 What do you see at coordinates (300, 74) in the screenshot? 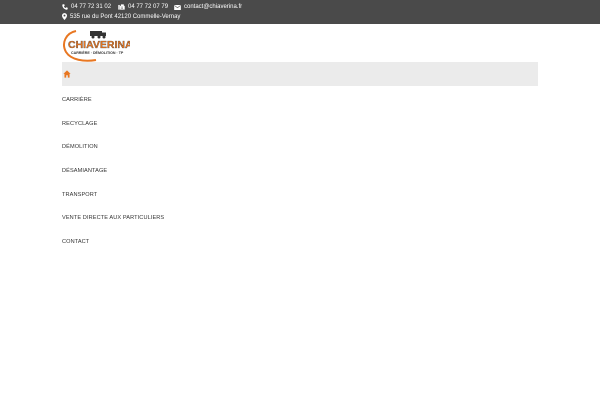
I see `nav-bar` at bounding box center [300, 74].